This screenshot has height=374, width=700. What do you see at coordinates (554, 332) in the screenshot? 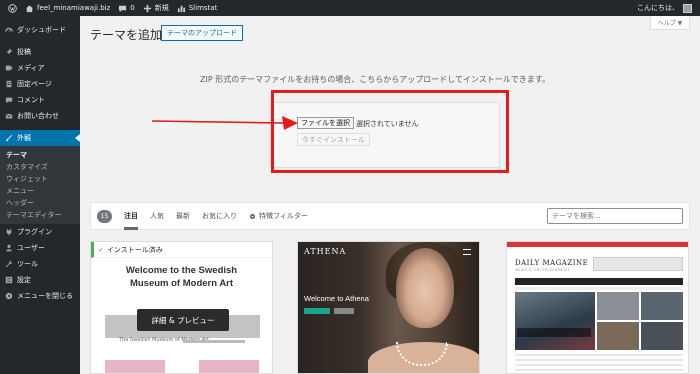
I see `dm-hero-caption` at bounding box center [554, 332].